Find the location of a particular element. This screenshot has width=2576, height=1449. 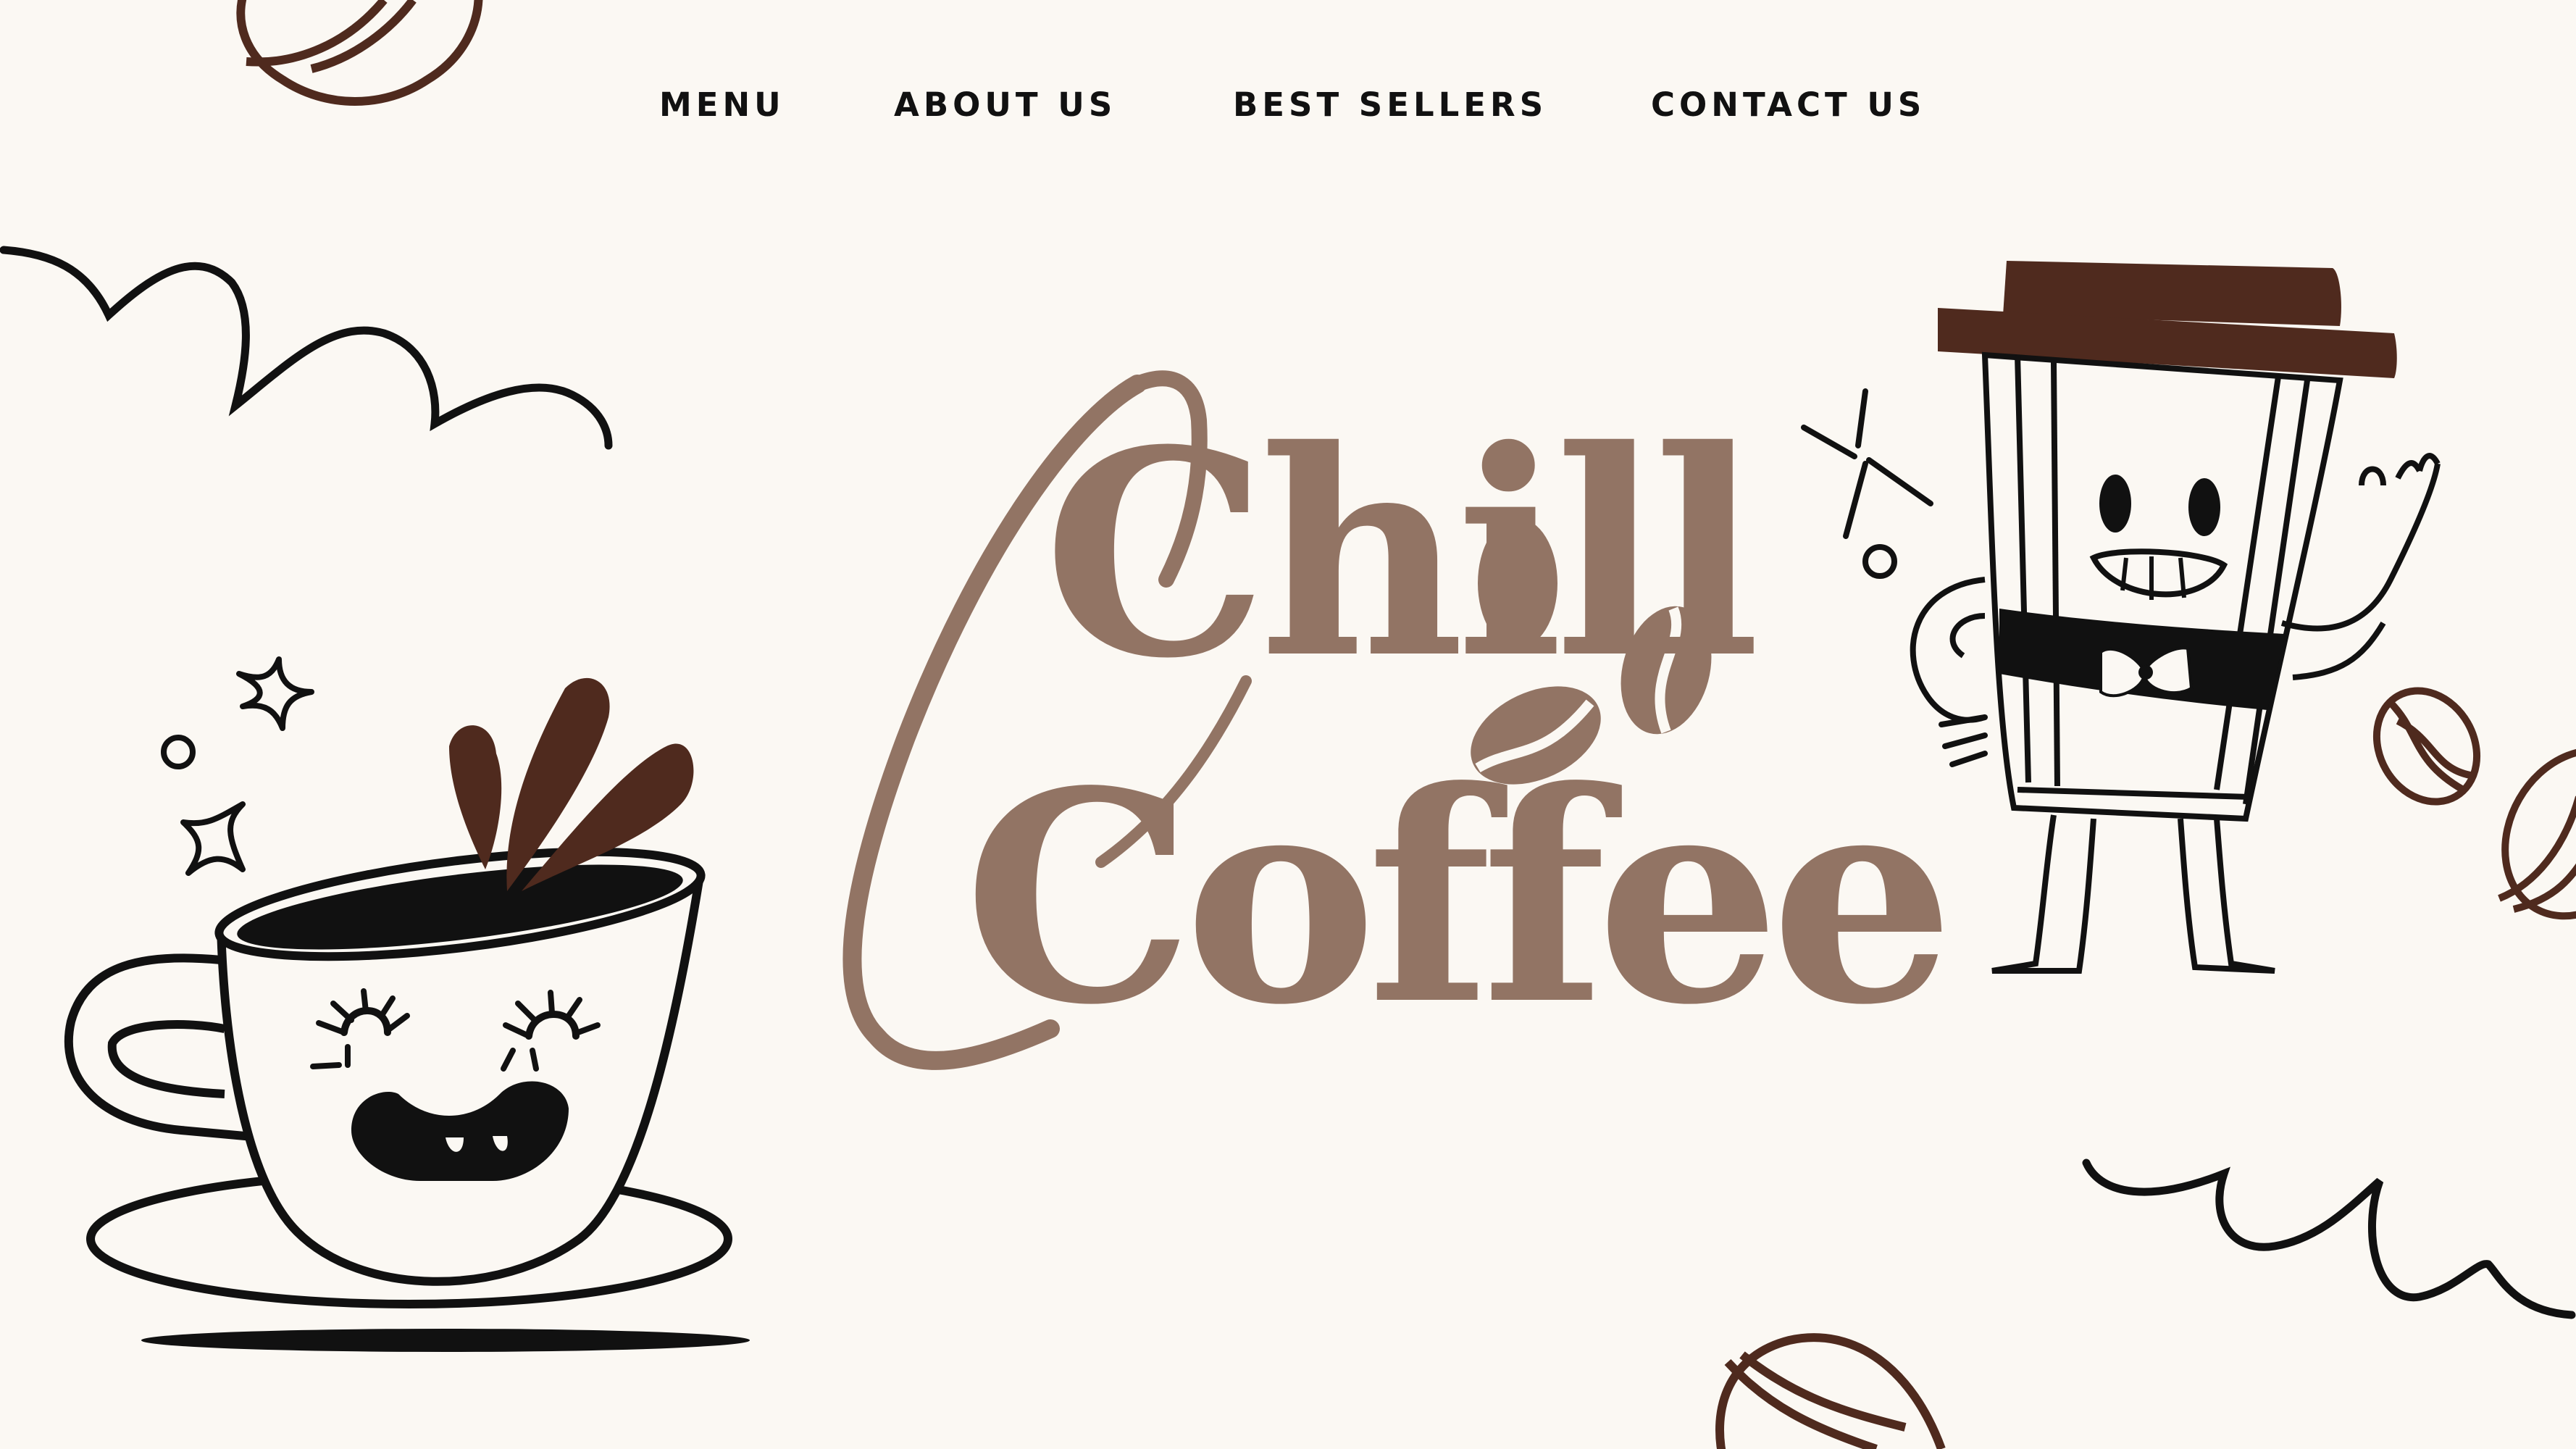

coffee-bean-edge-icon is located at coordinates (2537, 833).